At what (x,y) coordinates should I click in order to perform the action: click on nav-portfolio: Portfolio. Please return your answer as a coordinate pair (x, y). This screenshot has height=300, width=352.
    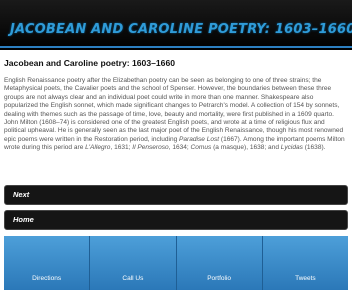
    Looking at the image, I should click on (220, 263).